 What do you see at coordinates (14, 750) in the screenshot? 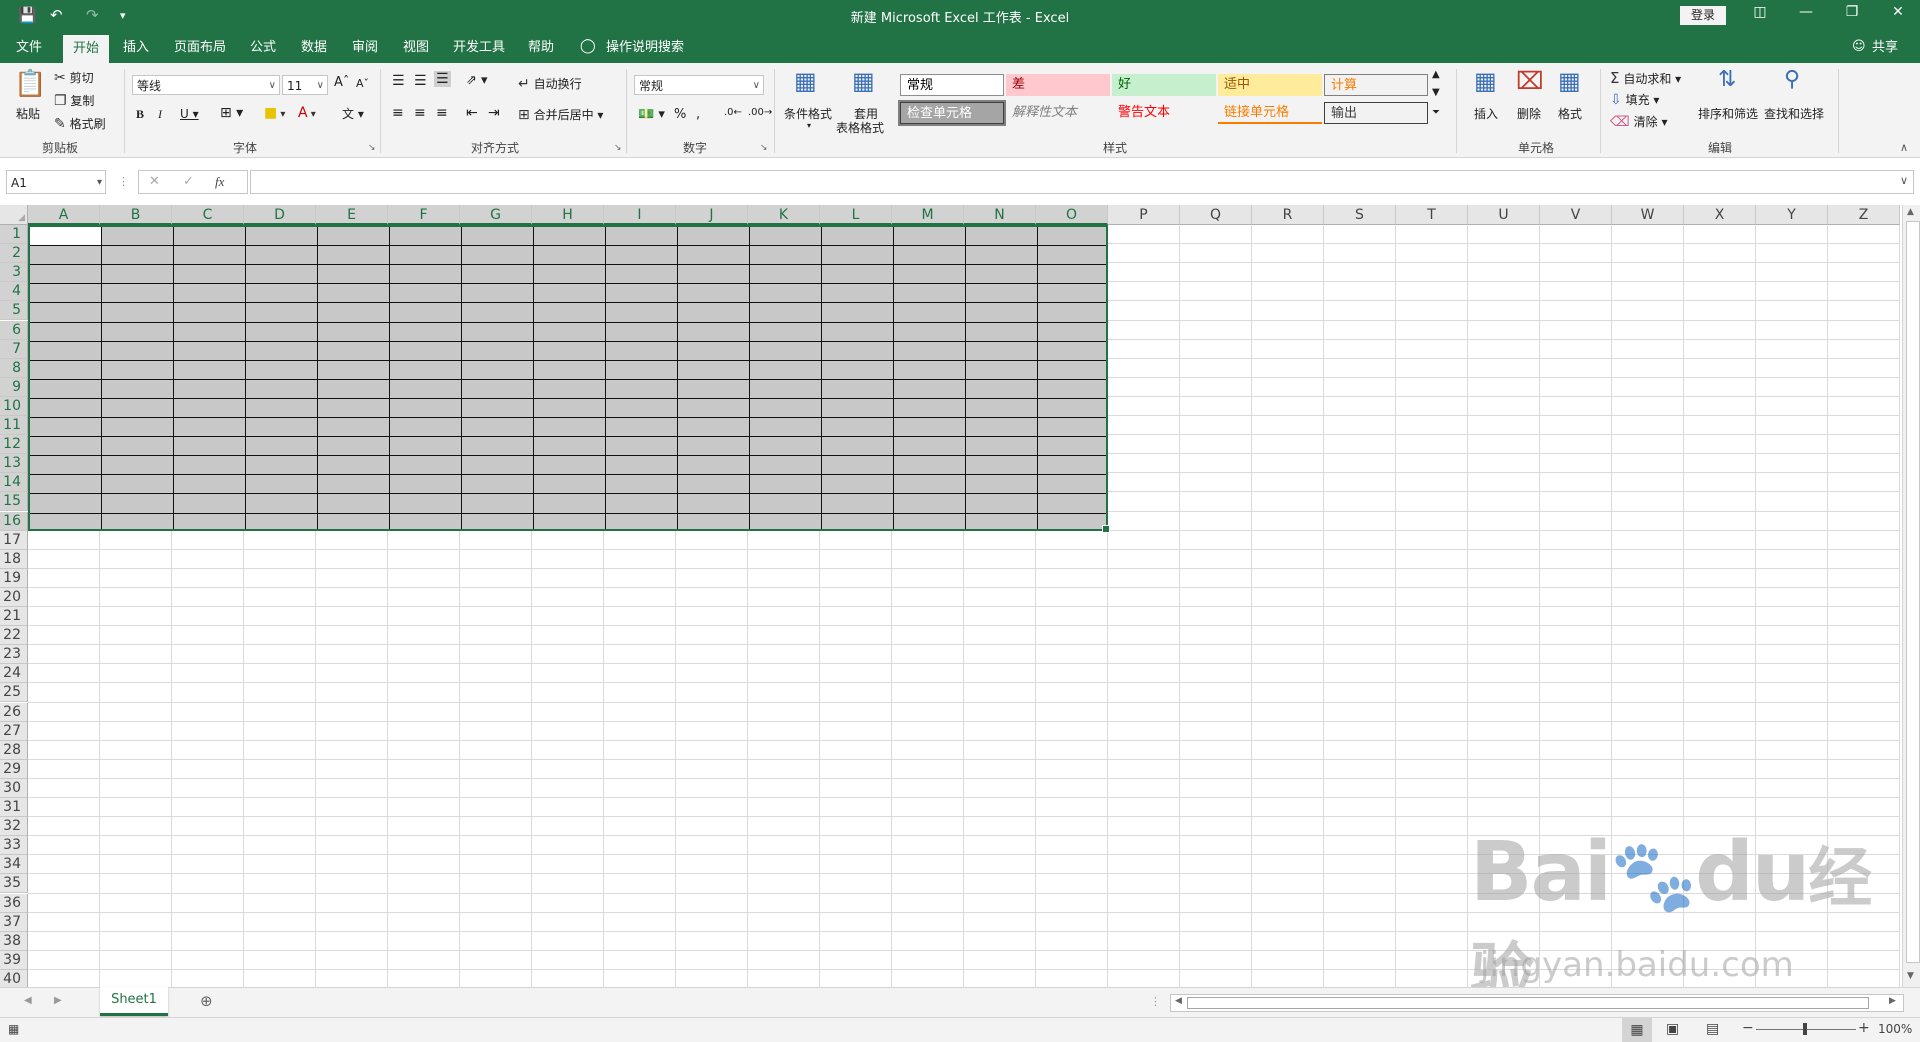
I see `row-header-28: 28` at bounding box center [14, 750].